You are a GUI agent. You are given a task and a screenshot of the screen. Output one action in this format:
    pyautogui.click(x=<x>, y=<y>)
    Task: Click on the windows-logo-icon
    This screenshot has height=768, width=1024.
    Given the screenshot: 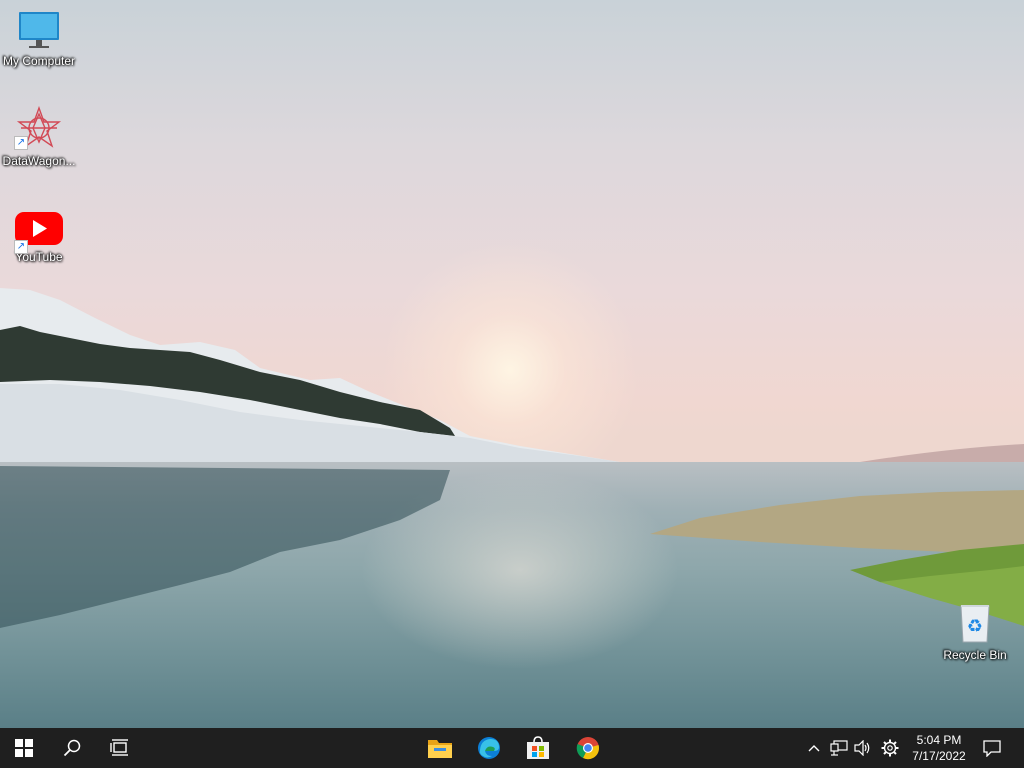 What is the action you would take?
    pyautogui.click(x=24, y=748)
    